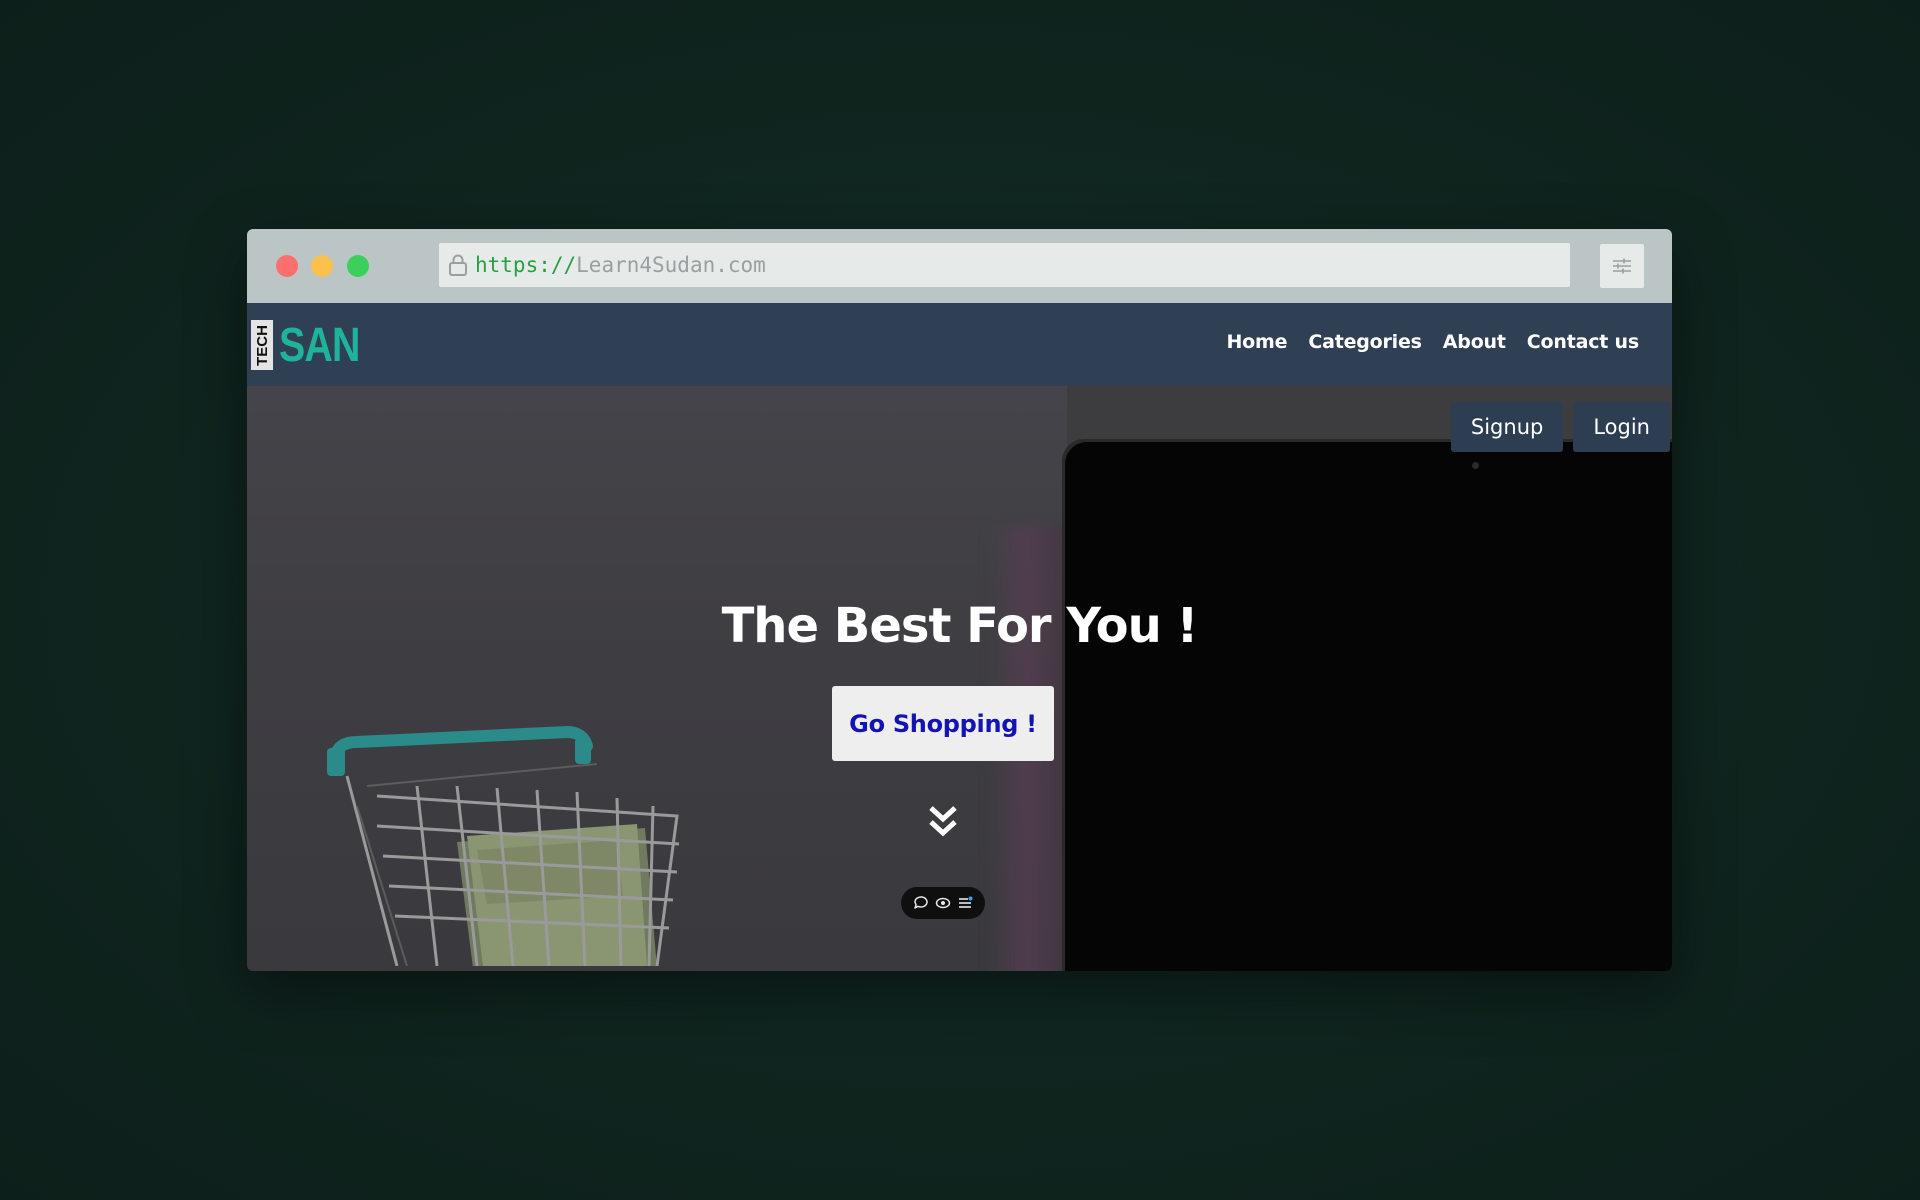  I want to click on maximize-window-button, so click(358, 266).